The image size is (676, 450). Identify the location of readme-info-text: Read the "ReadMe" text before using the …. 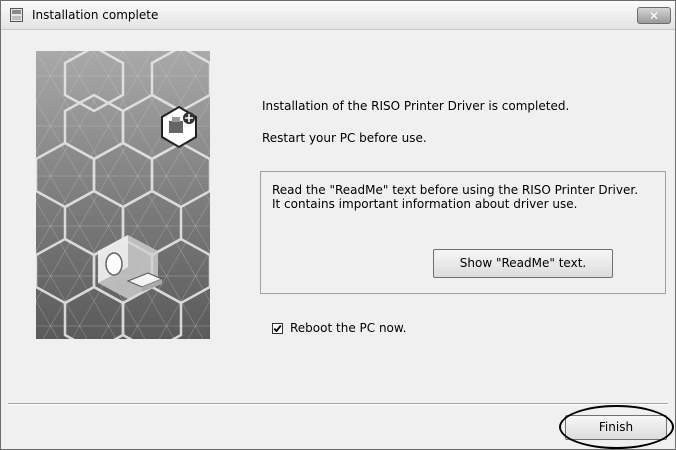
(455, 197).